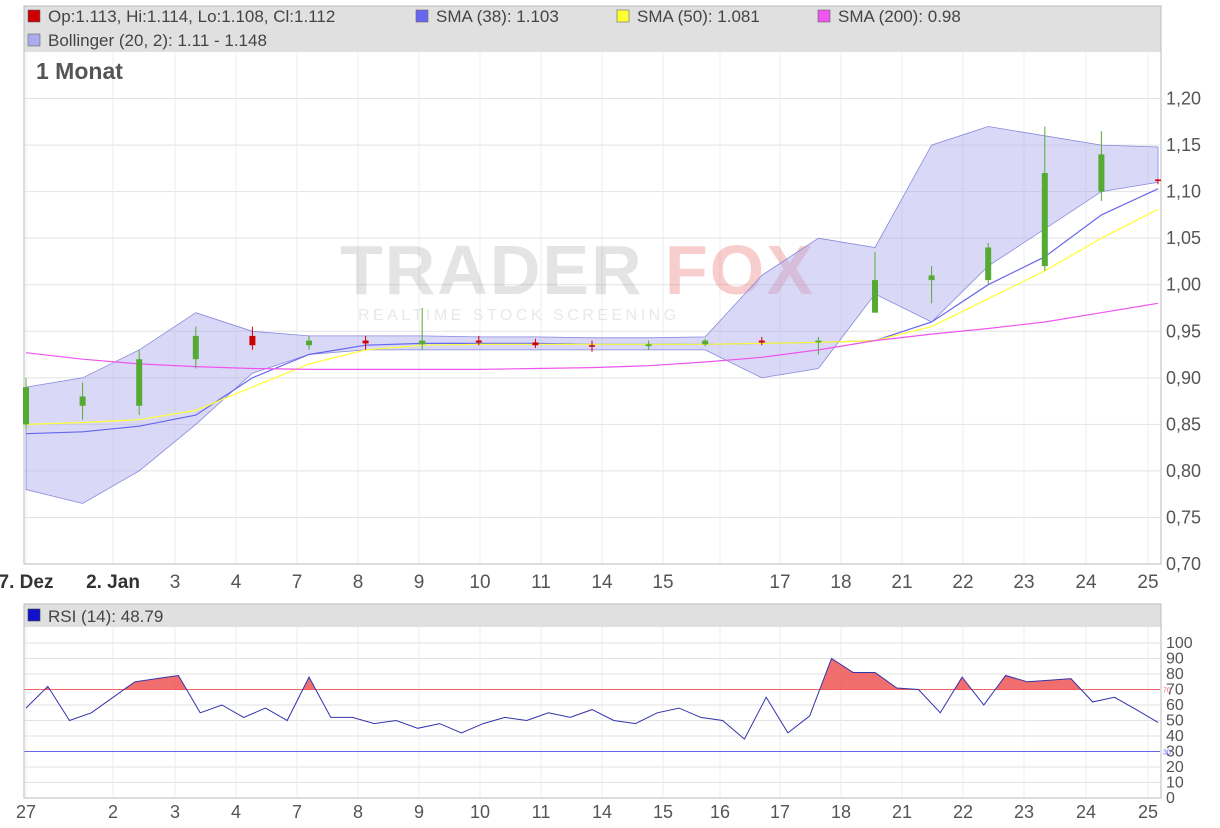 The width and height of the screenshot is (1220, 828). What do you see at coordinates (519, 315) in the screenshot?
I see `watermark-tagline: REALTIME STOCK SCREENING` at bounding box center [519, 315].